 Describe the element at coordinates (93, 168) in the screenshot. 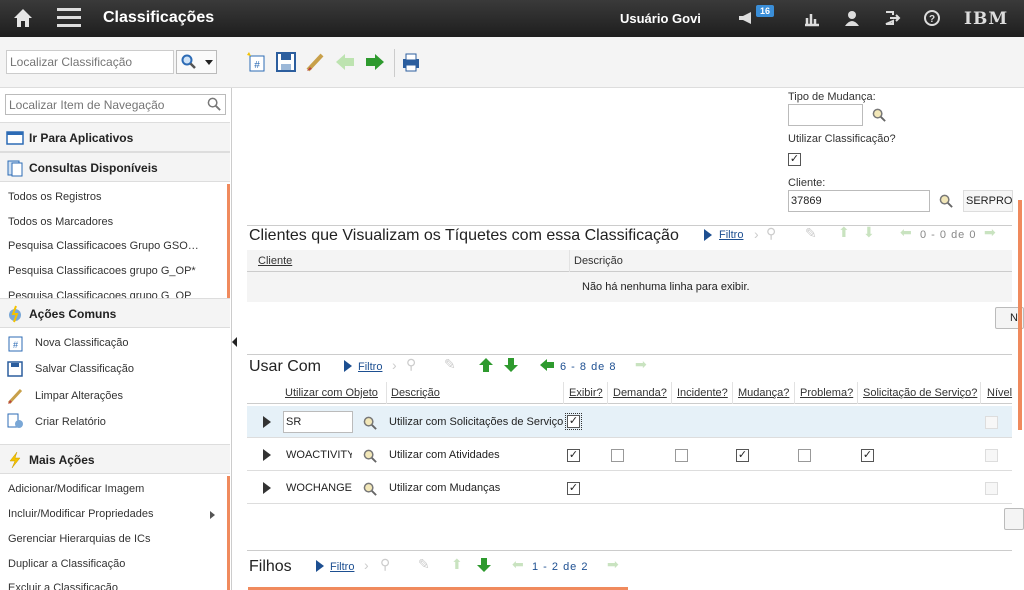

I see `available-queries-label: Consultas Disponíveis` at that location.